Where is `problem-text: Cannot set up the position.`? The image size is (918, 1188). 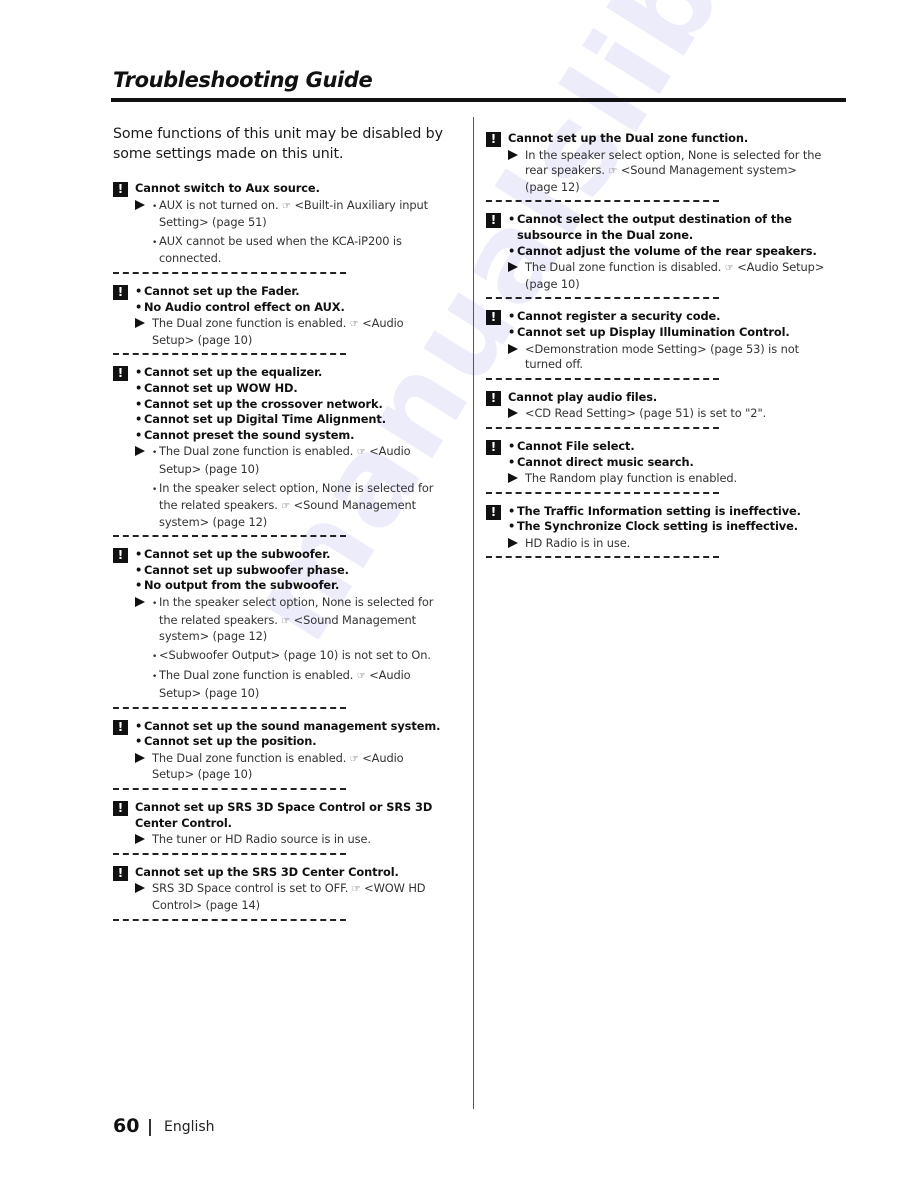 problem-text: Cannot set up the position. is located at coordinates (291, 742).